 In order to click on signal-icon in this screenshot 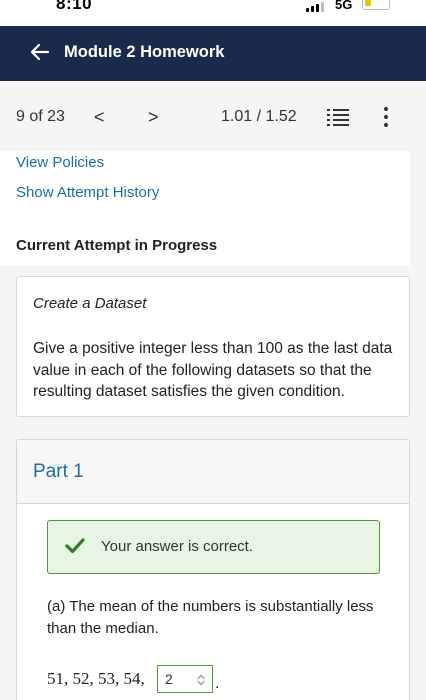, I will do `click(317, 6)`.